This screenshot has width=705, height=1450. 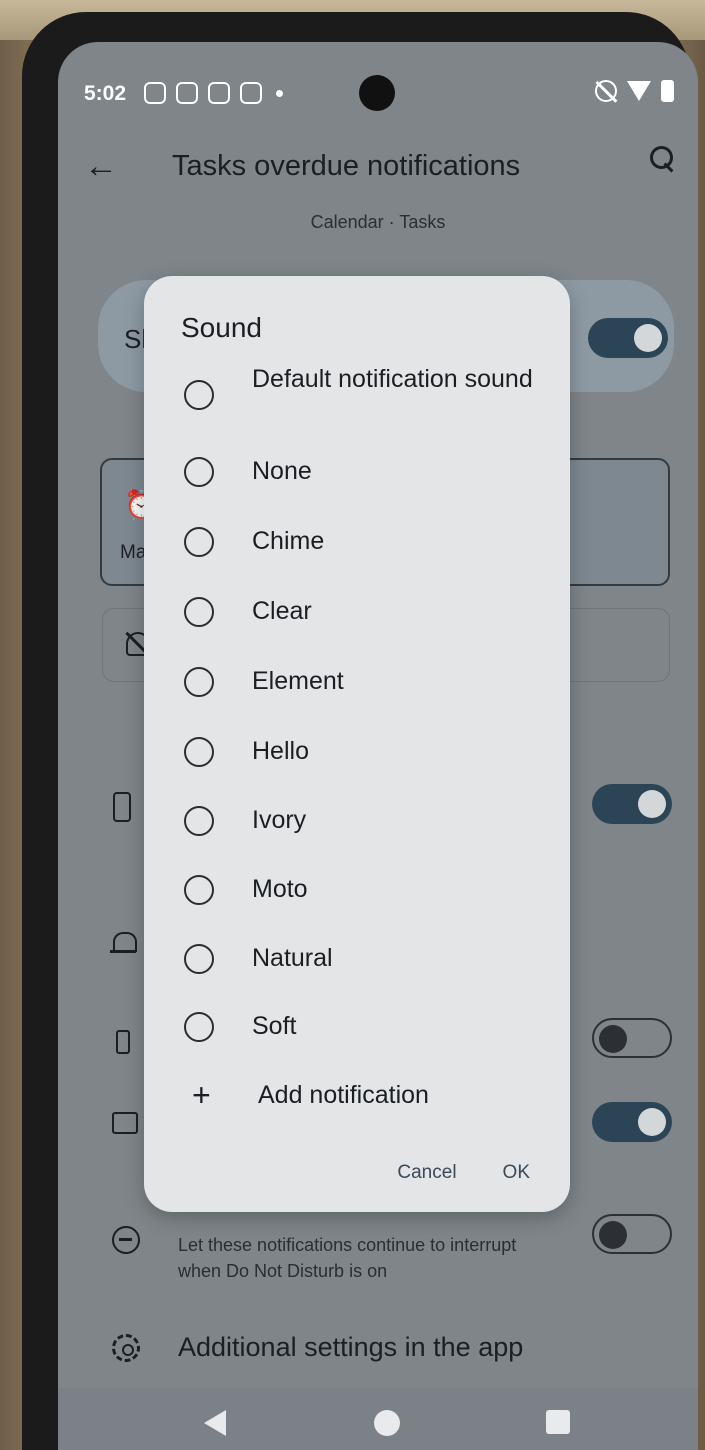 What do you see at coordinates (155, 93) in the screenshot?
I see `messenger-icon` at bounding box center [155, 93].